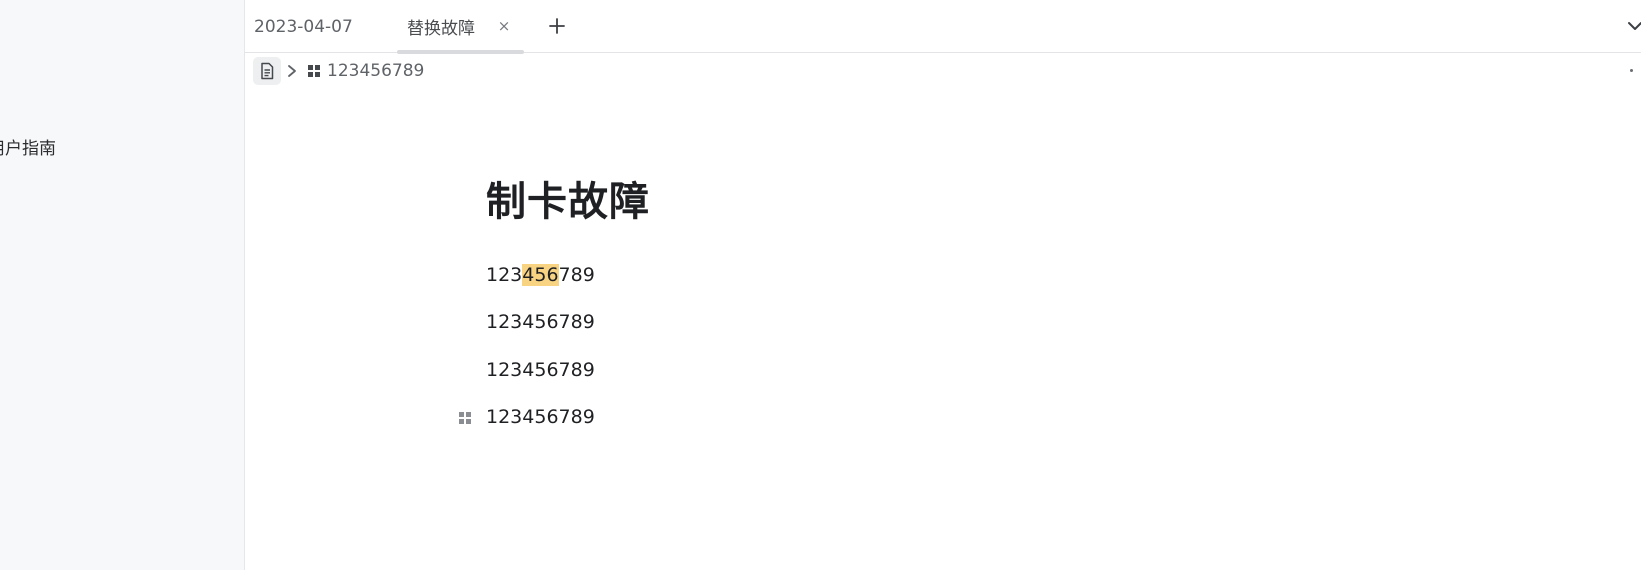 The width and height of the screenshot is (1641, 570). I want to click on tab-bar: 2023-04-07 替换故障 ×, so click(943, 27).